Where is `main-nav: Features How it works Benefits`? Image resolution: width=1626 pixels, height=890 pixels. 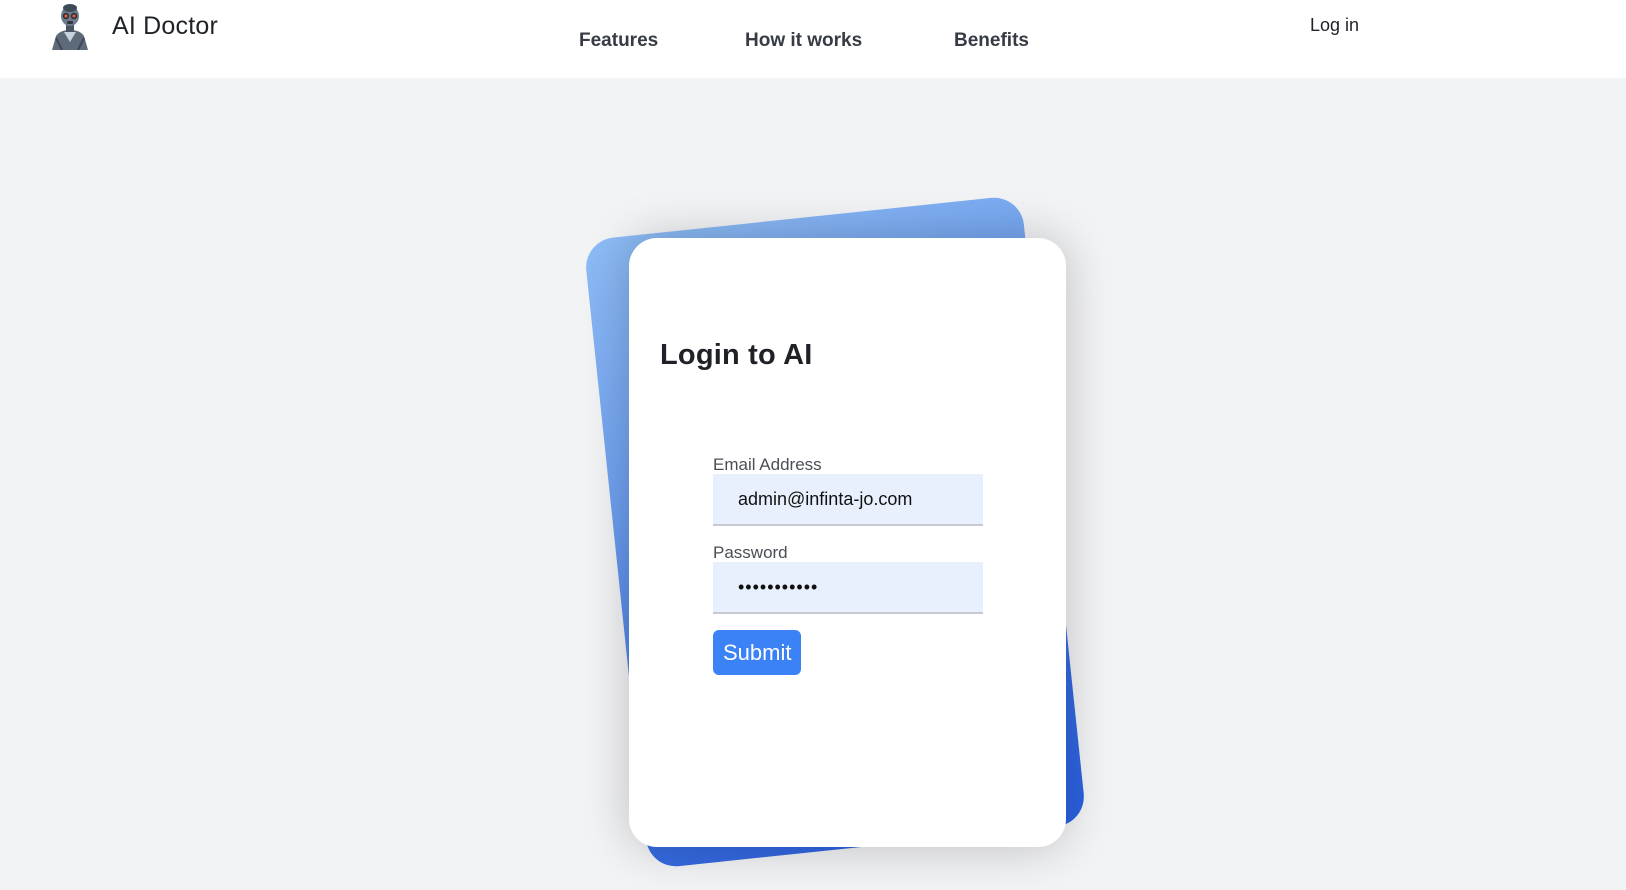 main-nav: Features How it works Benefits is located at coordinates (813, 43).